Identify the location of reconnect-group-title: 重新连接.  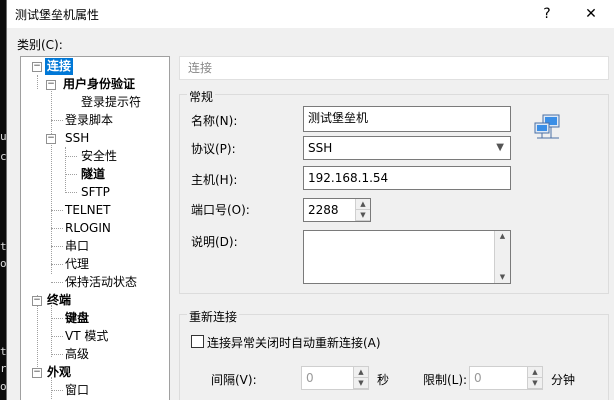
(213, 316).